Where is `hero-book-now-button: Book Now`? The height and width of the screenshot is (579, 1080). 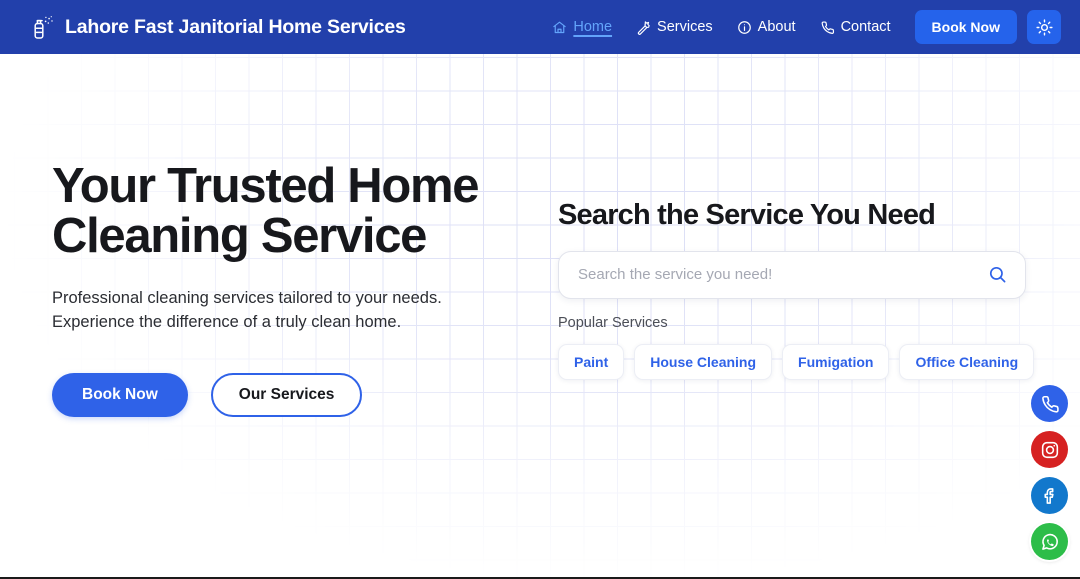
hero-book-now-button: Book Now is located at coordinates (120, 394).